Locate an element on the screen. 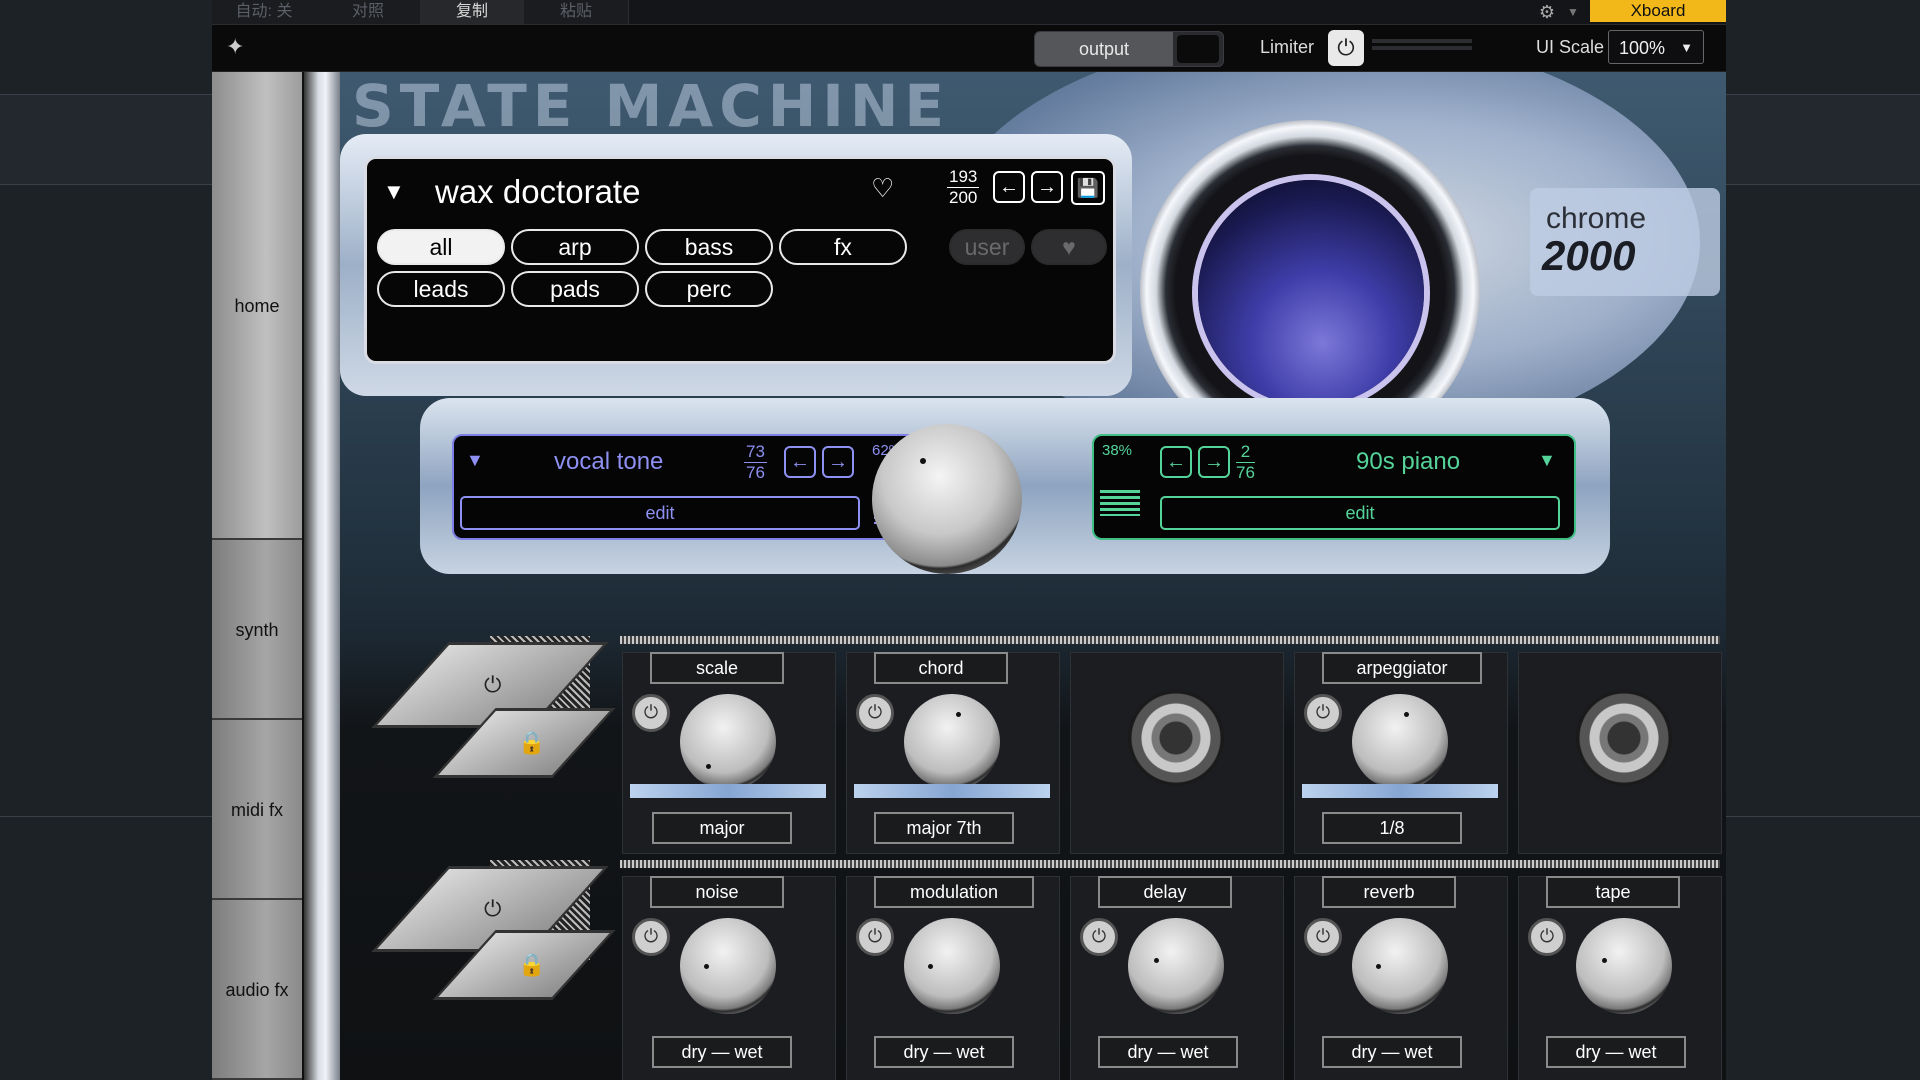  output-label: output is located at coordinates (1104, 49).